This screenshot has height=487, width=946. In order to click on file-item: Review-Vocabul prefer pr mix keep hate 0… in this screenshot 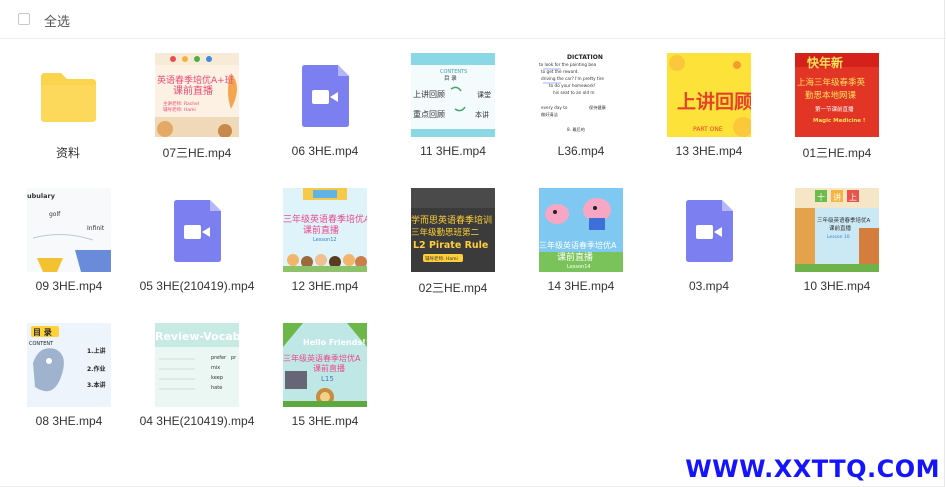, I will do `click(197, 370)`.